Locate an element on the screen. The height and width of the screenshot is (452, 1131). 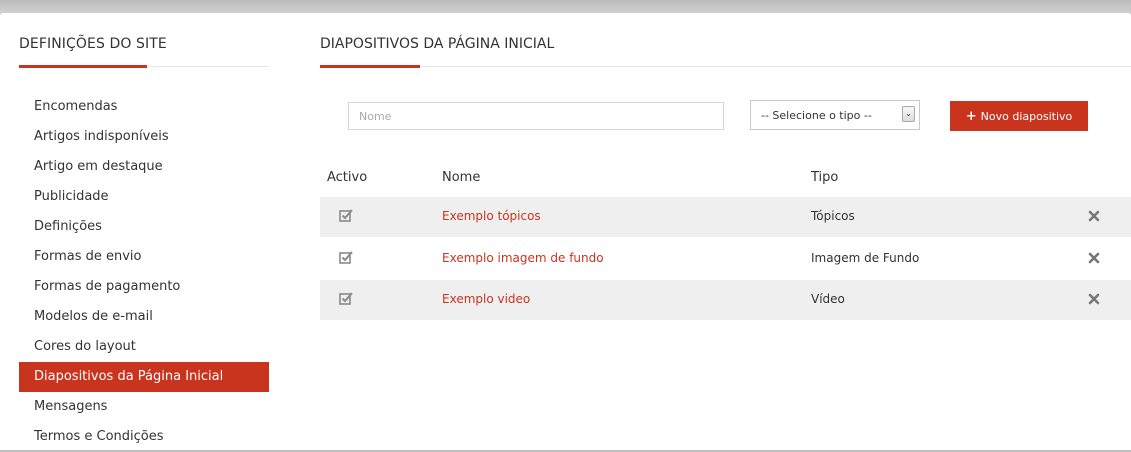
title-accent-bar is located at coordinates (370, 66).